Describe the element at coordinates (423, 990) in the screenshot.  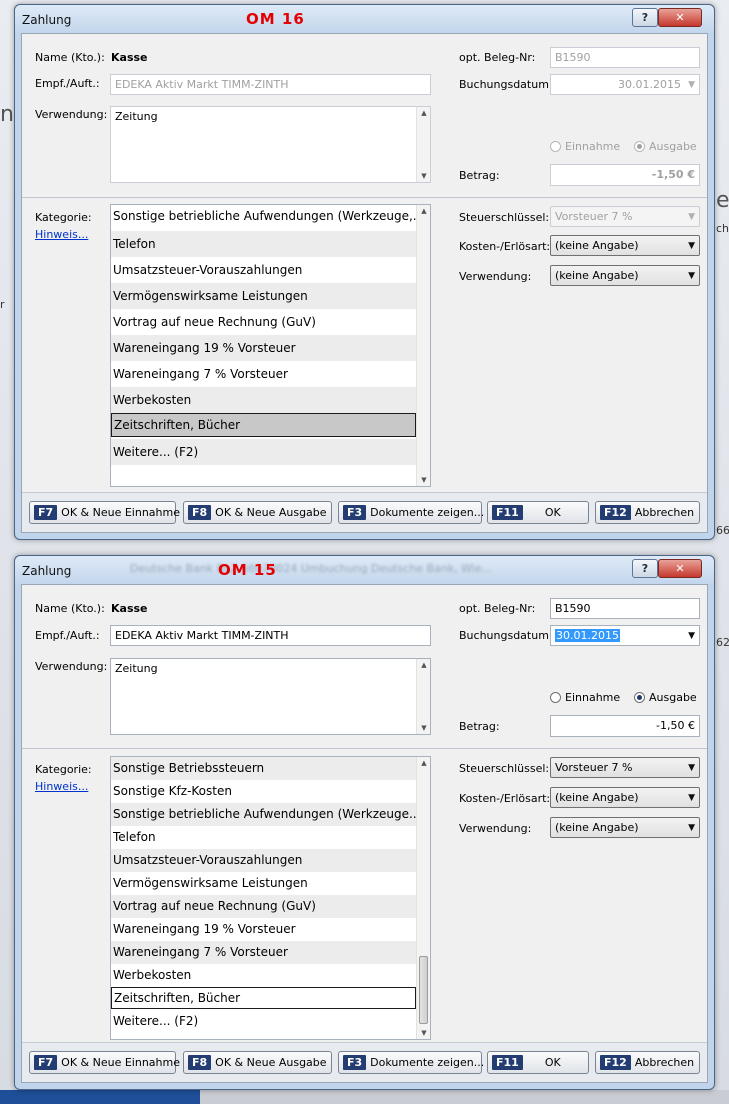
I see `scroll-thumb` at that location.